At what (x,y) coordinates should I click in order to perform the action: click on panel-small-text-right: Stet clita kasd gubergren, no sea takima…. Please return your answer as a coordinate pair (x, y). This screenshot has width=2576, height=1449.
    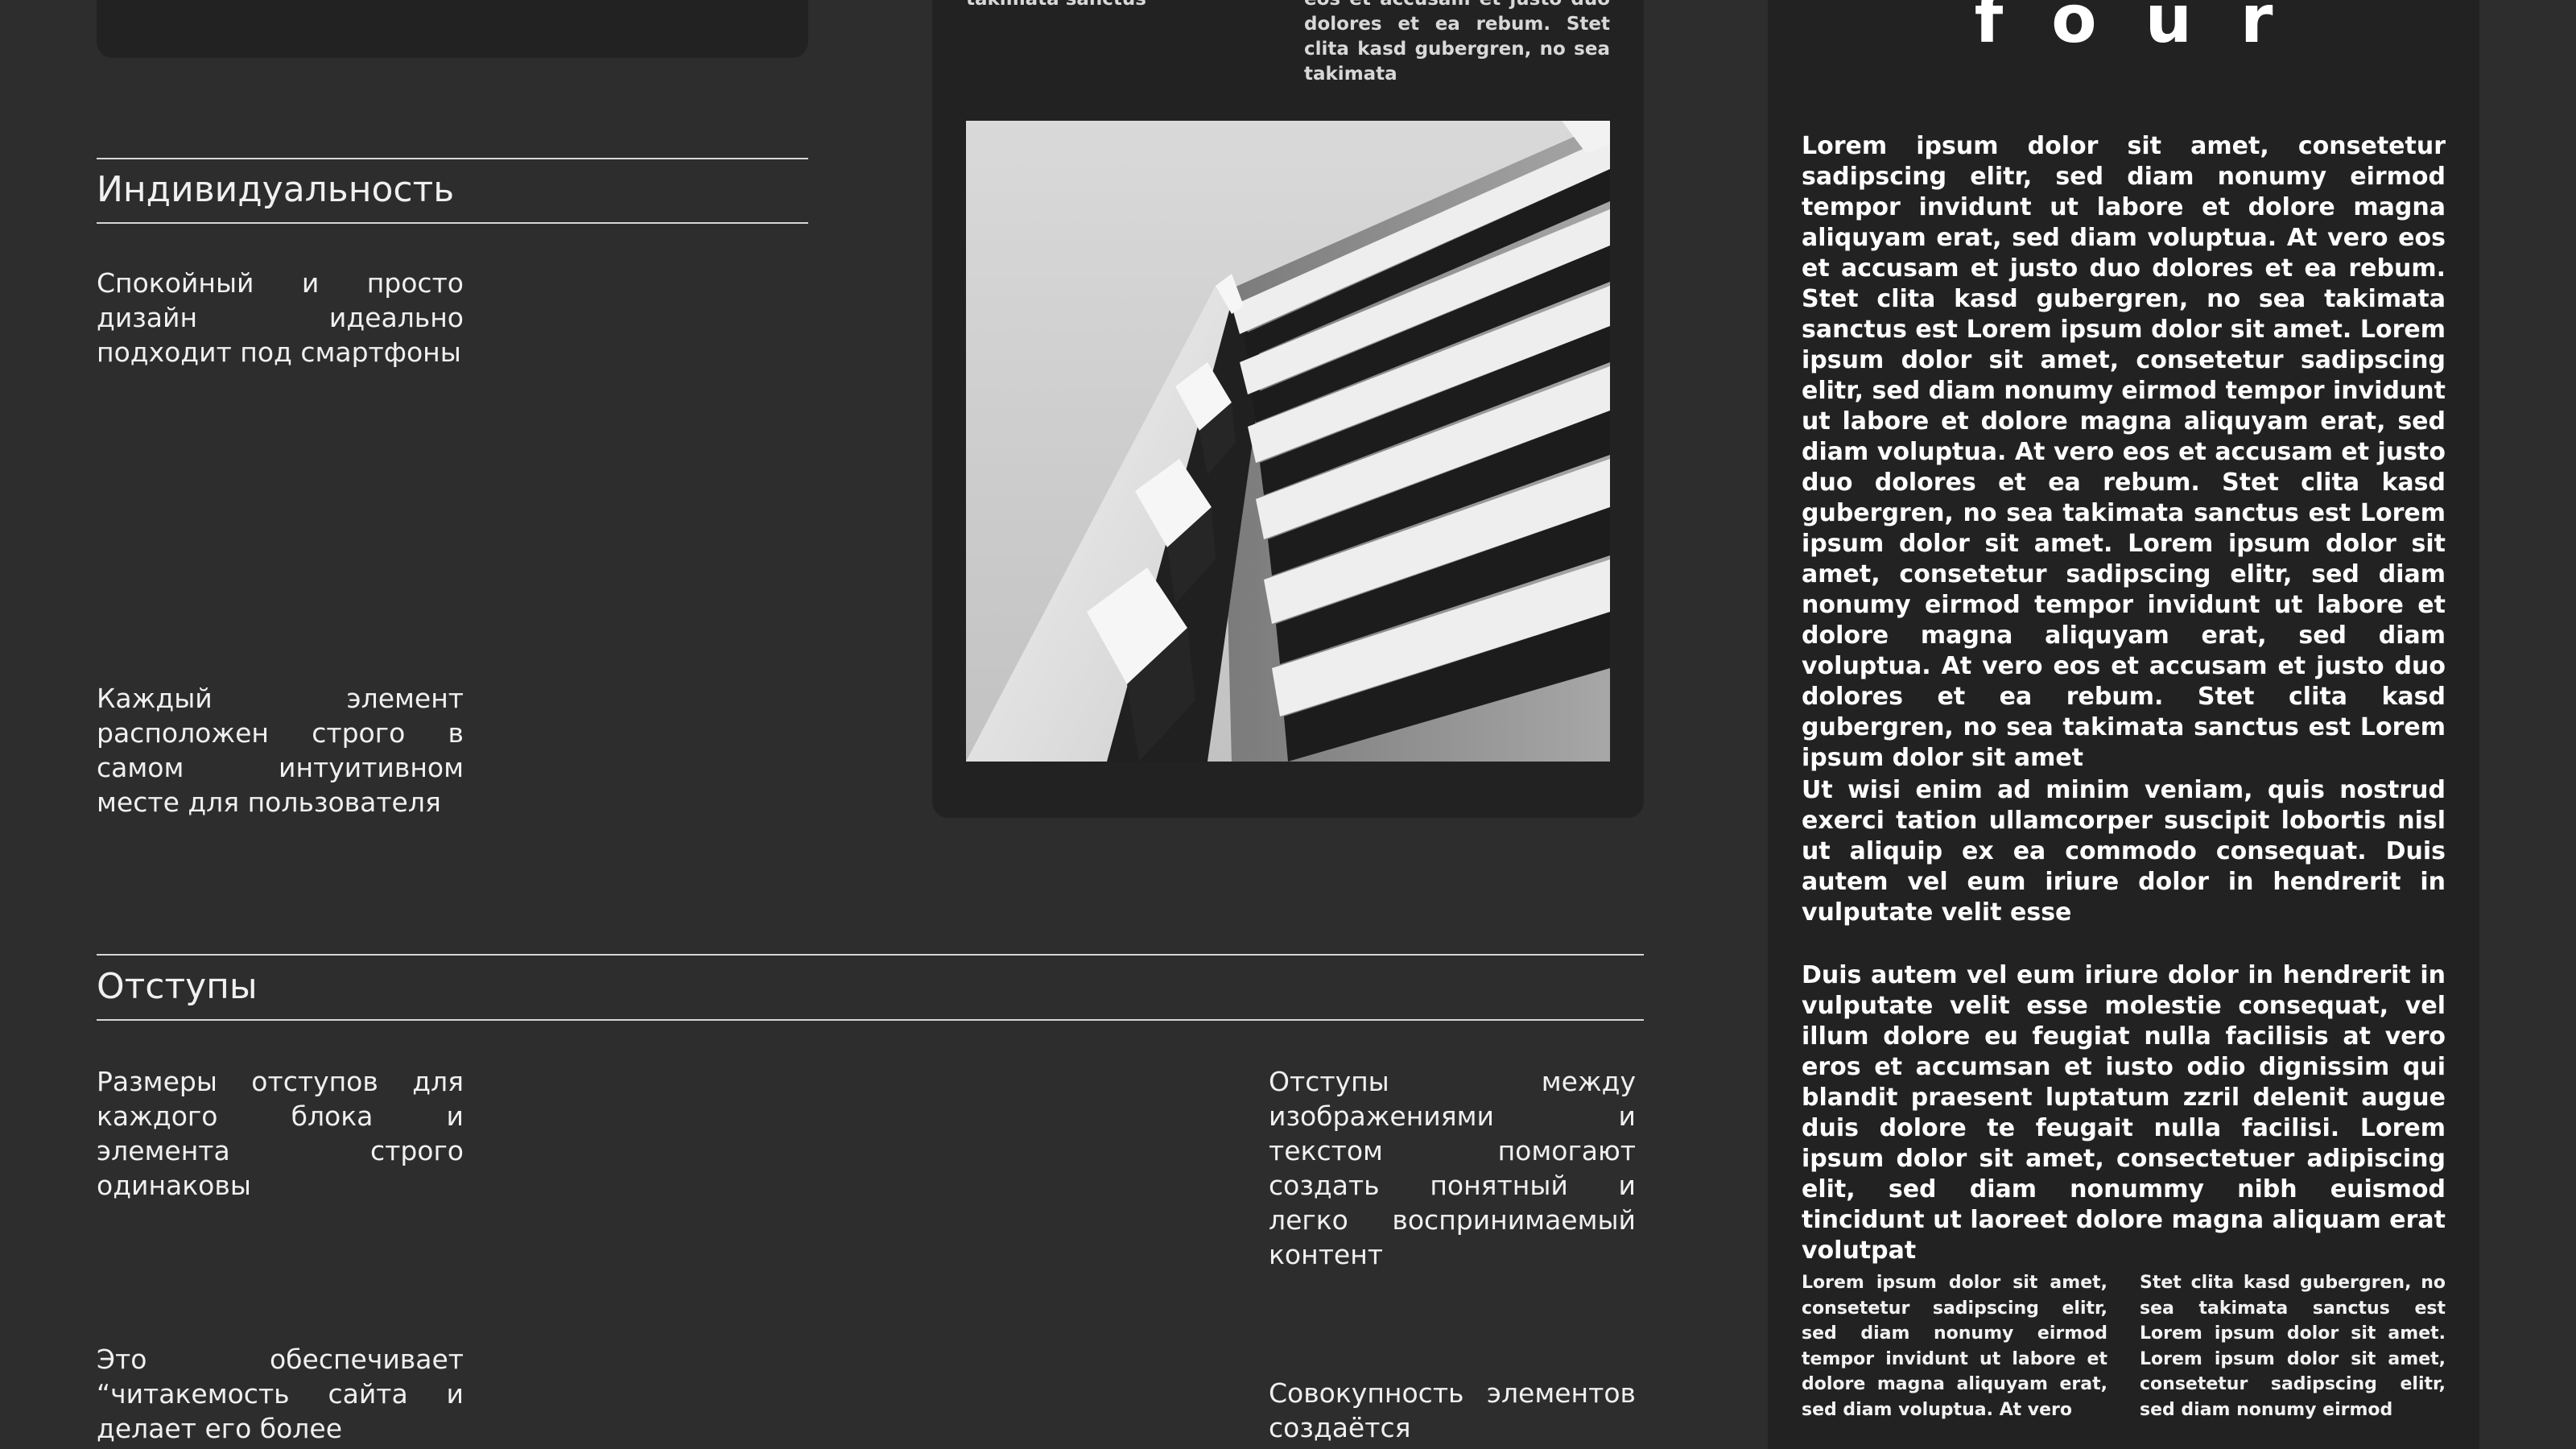
    Looking at the image, I should click on (2293, 1346).